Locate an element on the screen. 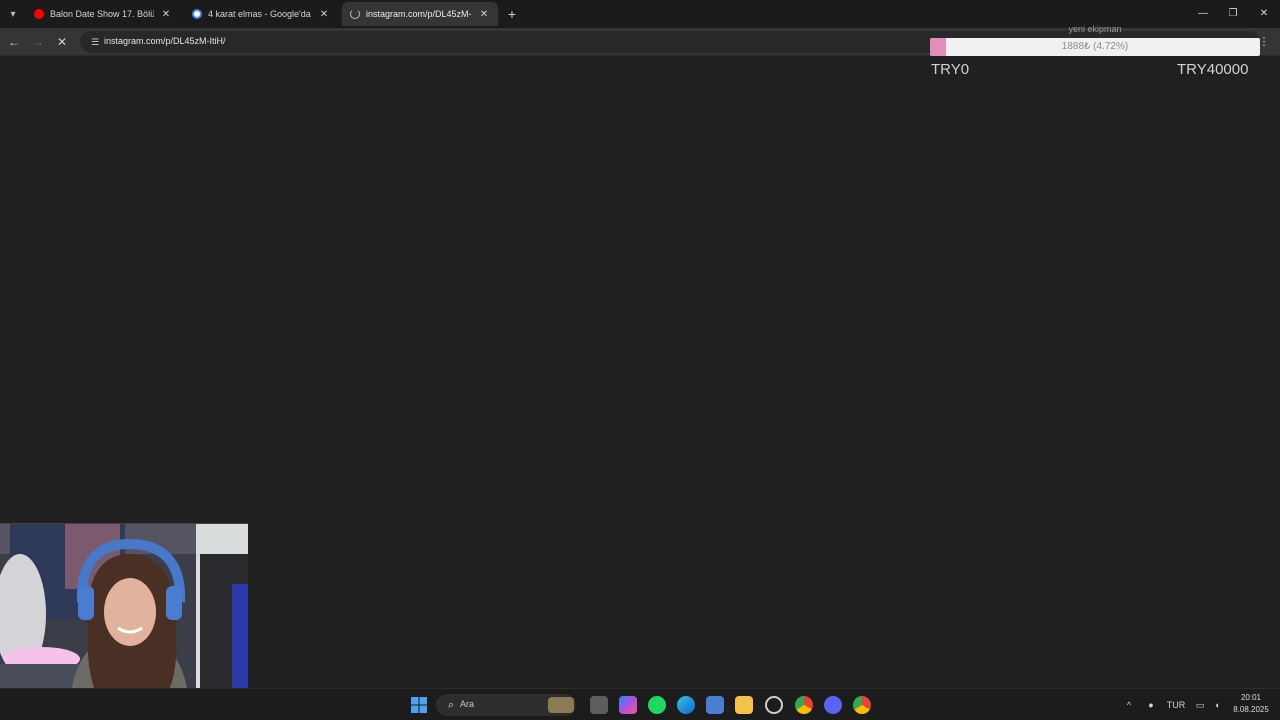 The image size is (1280, 720). tab-title: instagram.com/p/DL45zM-ItiH/ is located at coordinates (419, 14).